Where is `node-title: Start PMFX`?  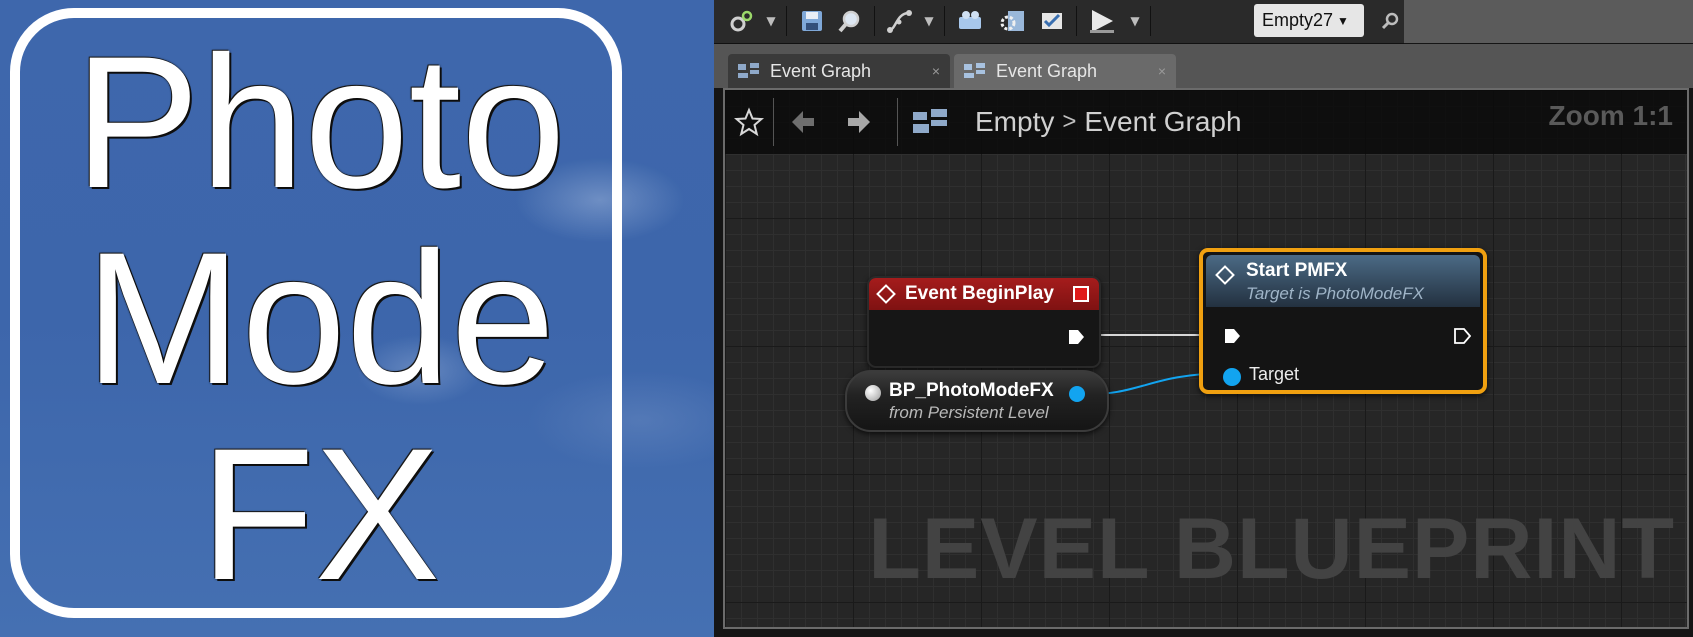
node-title: Start PMFX is located at coordinates (1297, 270).